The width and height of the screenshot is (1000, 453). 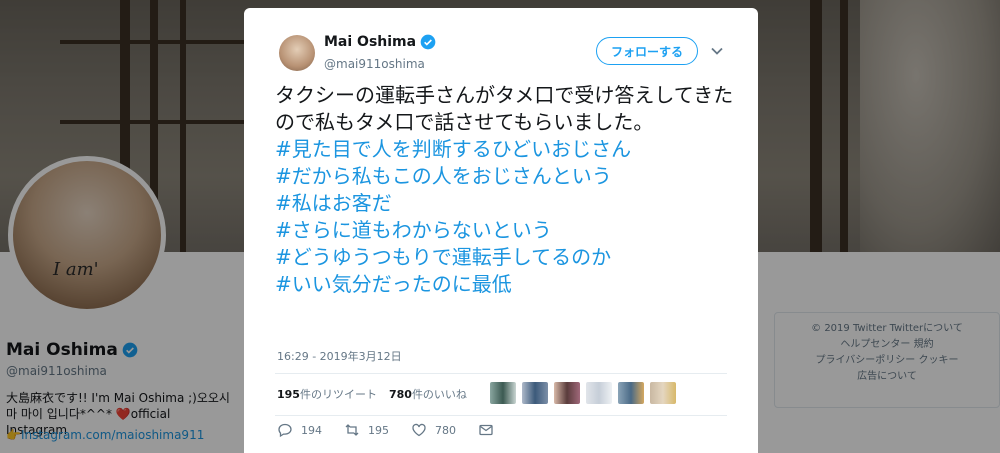 What do you see at coordinates (288, 394) in the screenshot?
I see `retweet-stat-count: 195` at bounding box center [288, 394].